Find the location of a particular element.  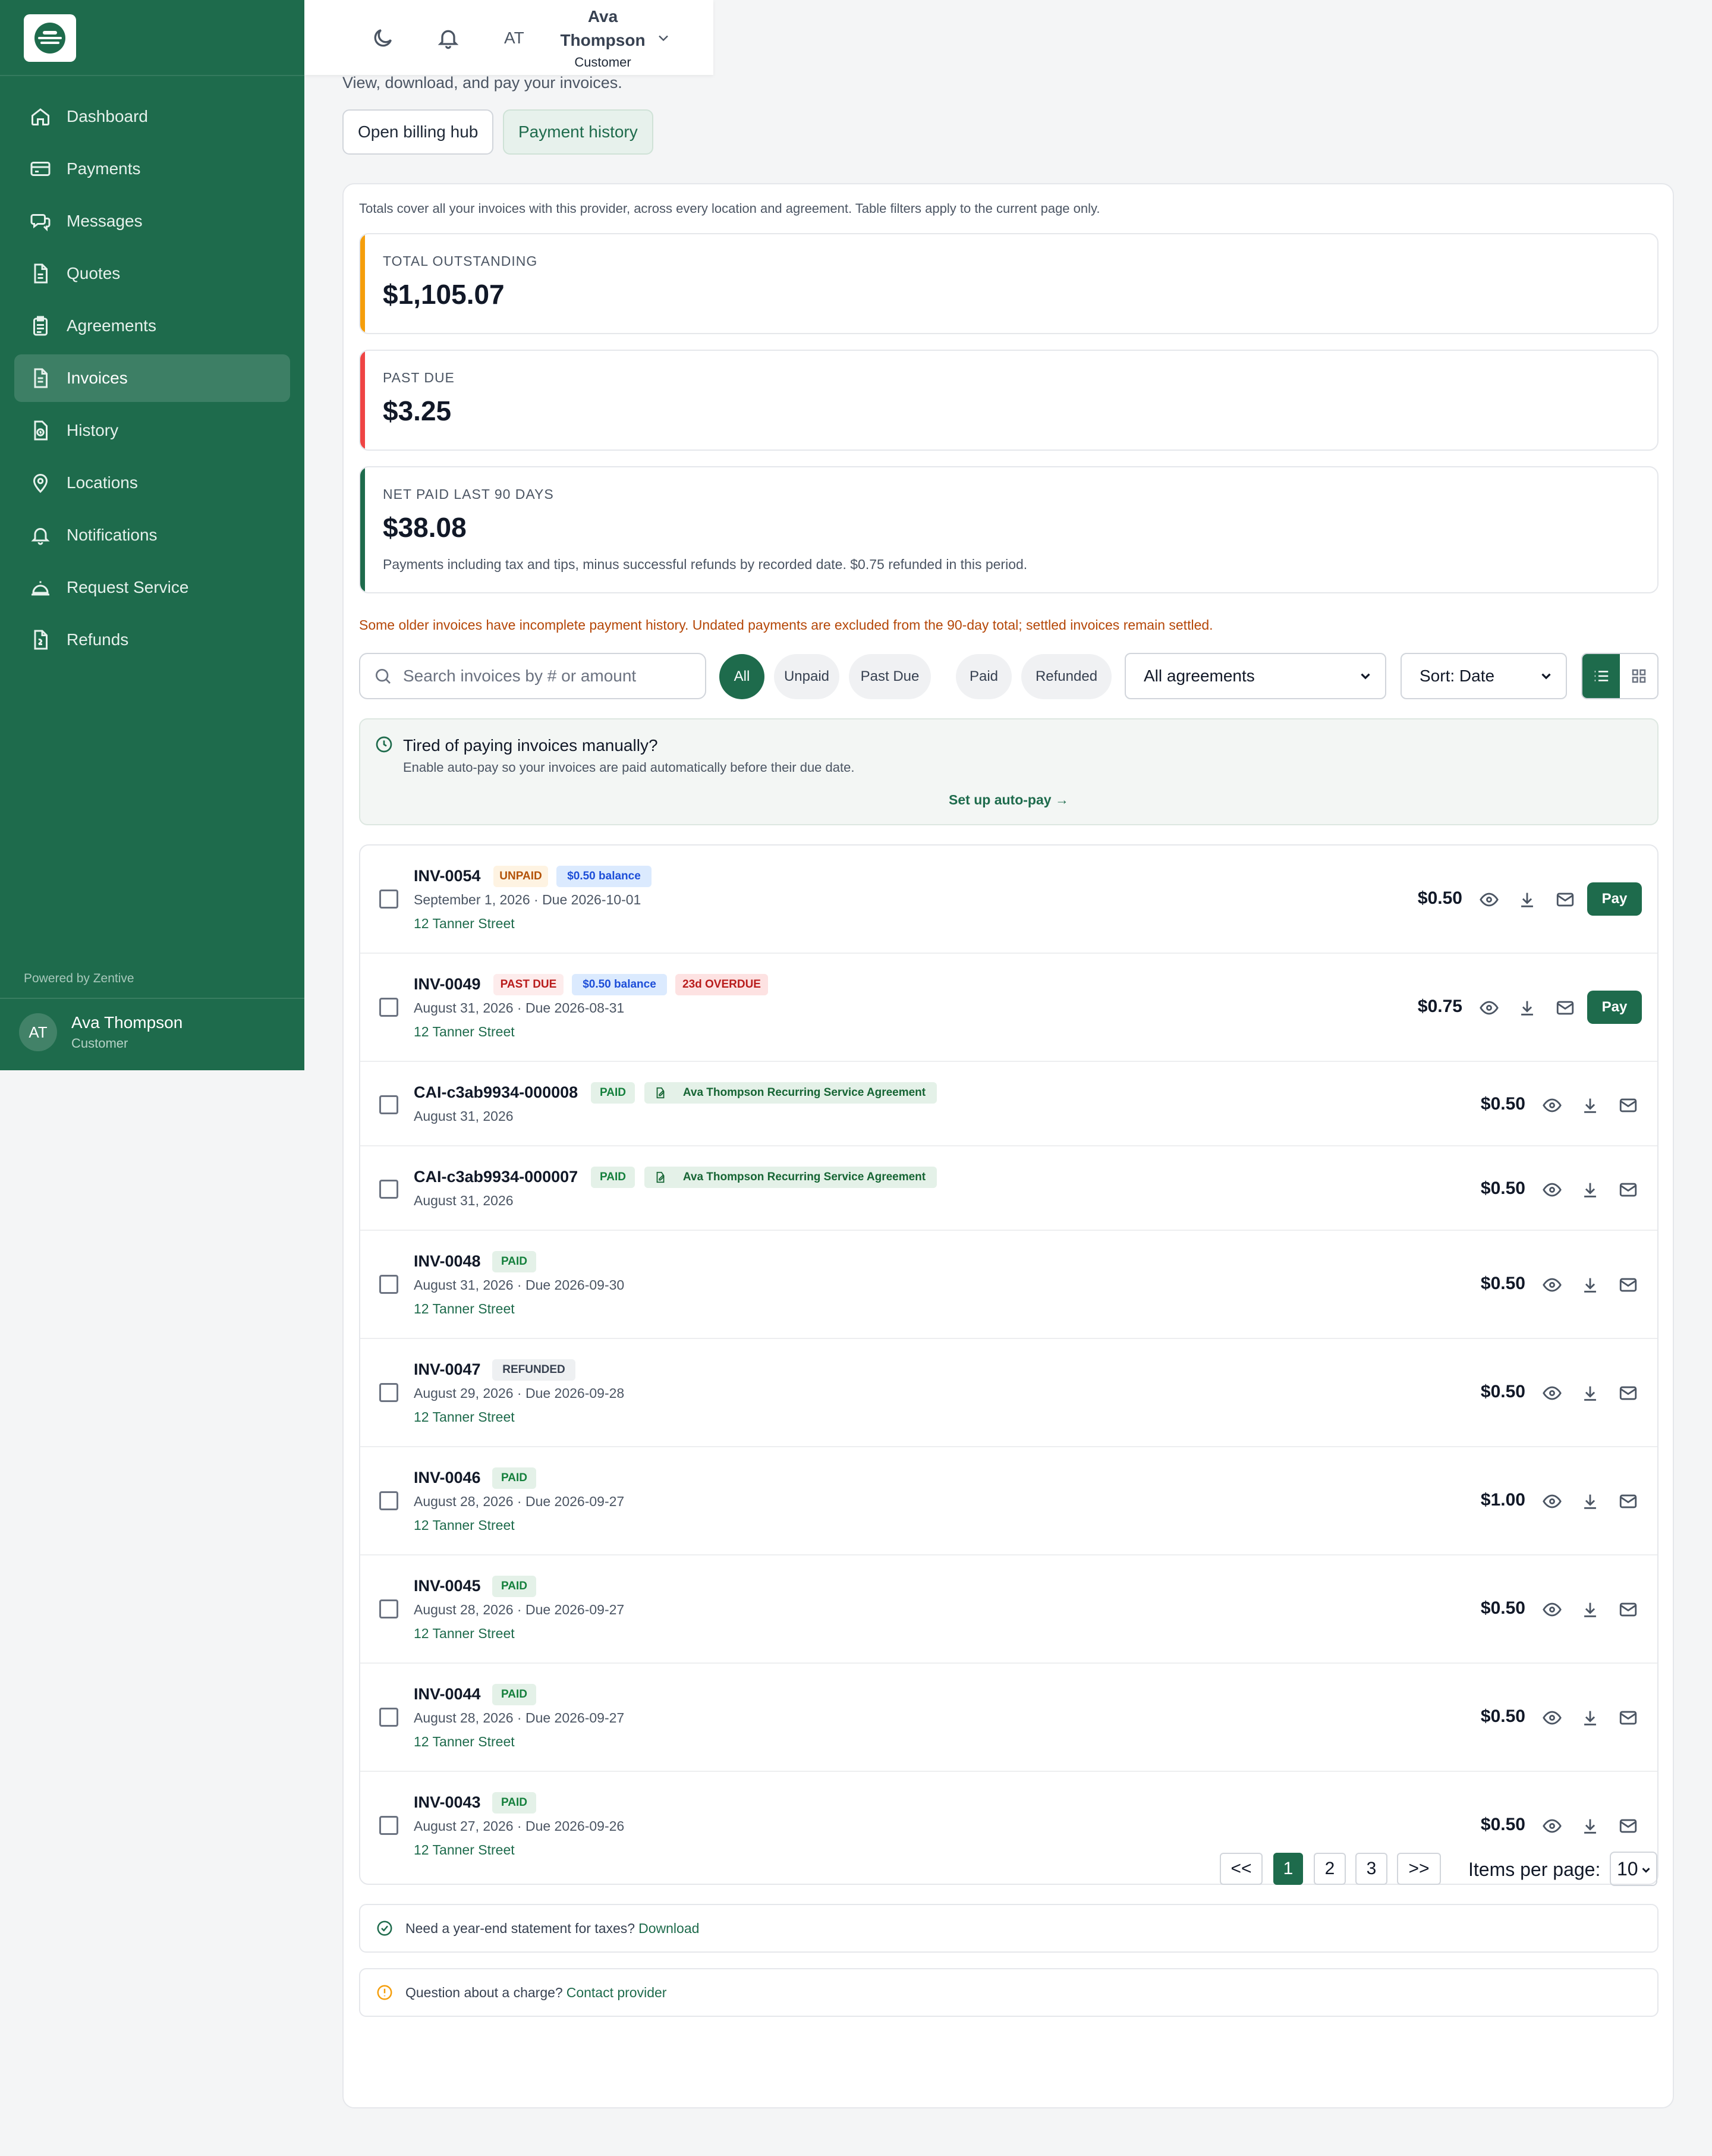

invoice-number: INV-0045 is located at coordinates (447, 1586).